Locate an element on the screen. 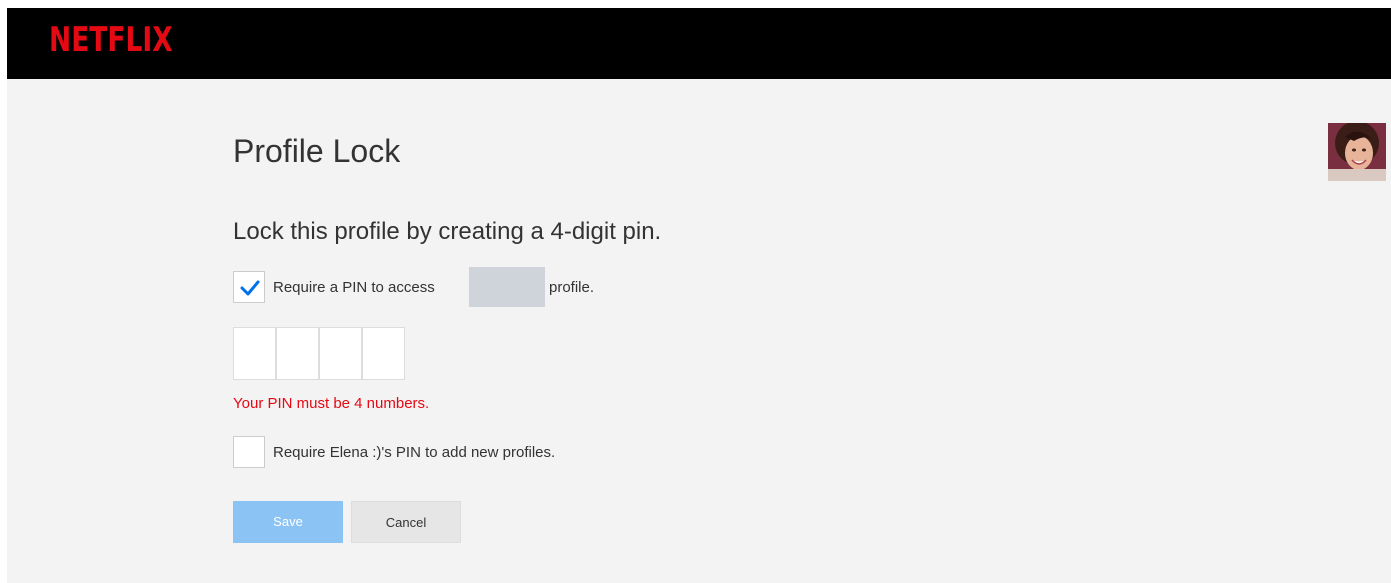 The image size is (1391, 583). pin-input-group is located at coordinates (319, 353).